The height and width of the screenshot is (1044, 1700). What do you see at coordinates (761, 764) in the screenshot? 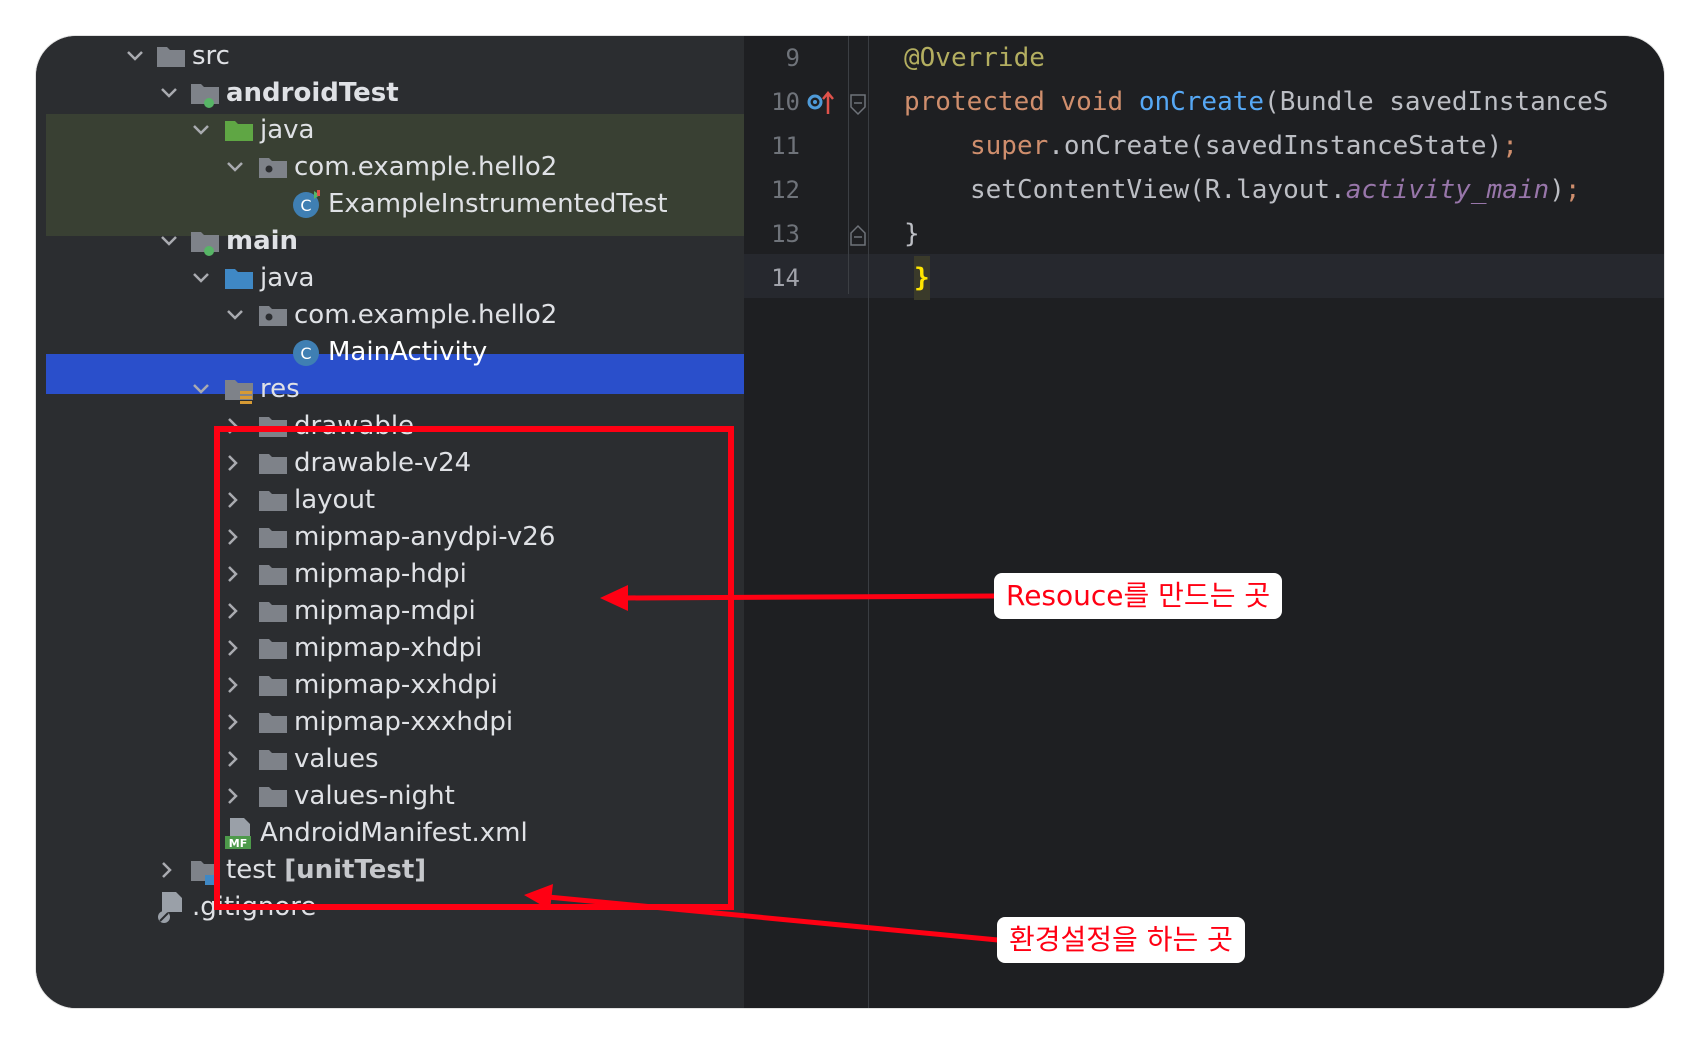
I see `annotation-arrows` at bounding box center [761, 764].